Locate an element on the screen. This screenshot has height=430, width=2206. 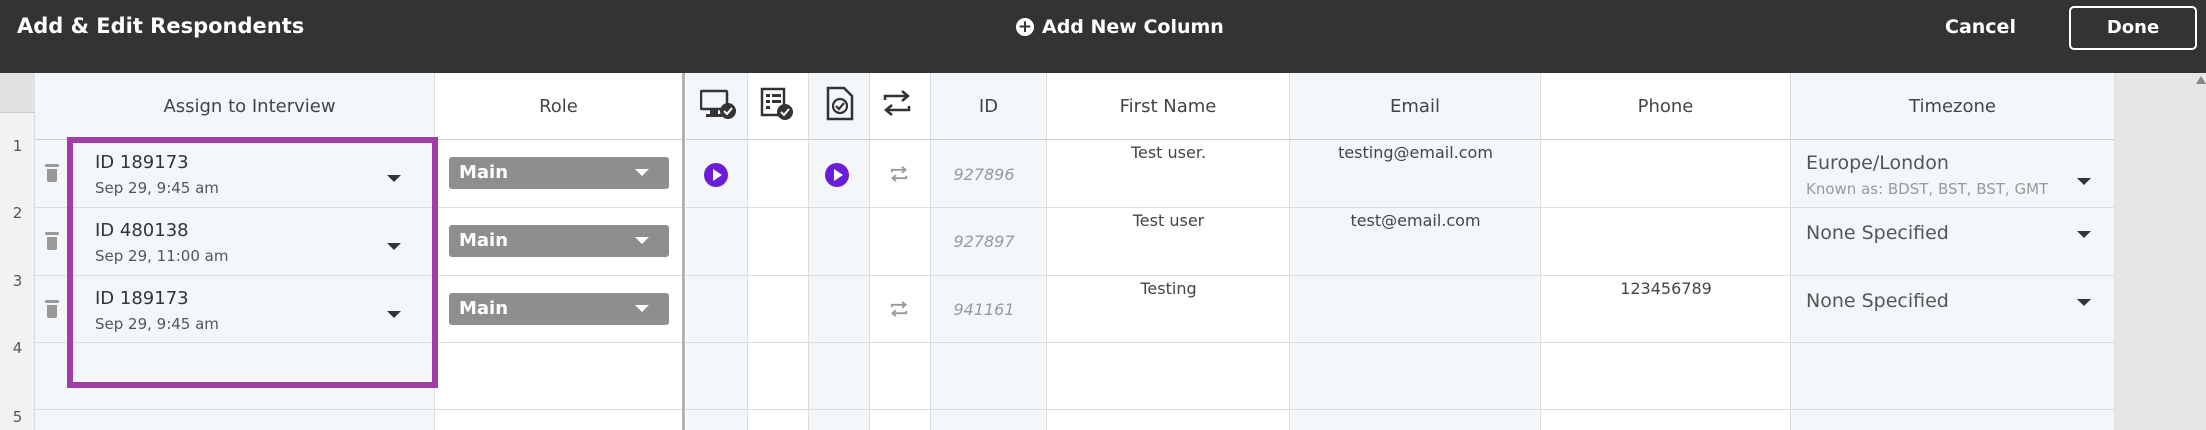
header-assign-to-interview: Assign to Interview is located at coordinates (234, 106).